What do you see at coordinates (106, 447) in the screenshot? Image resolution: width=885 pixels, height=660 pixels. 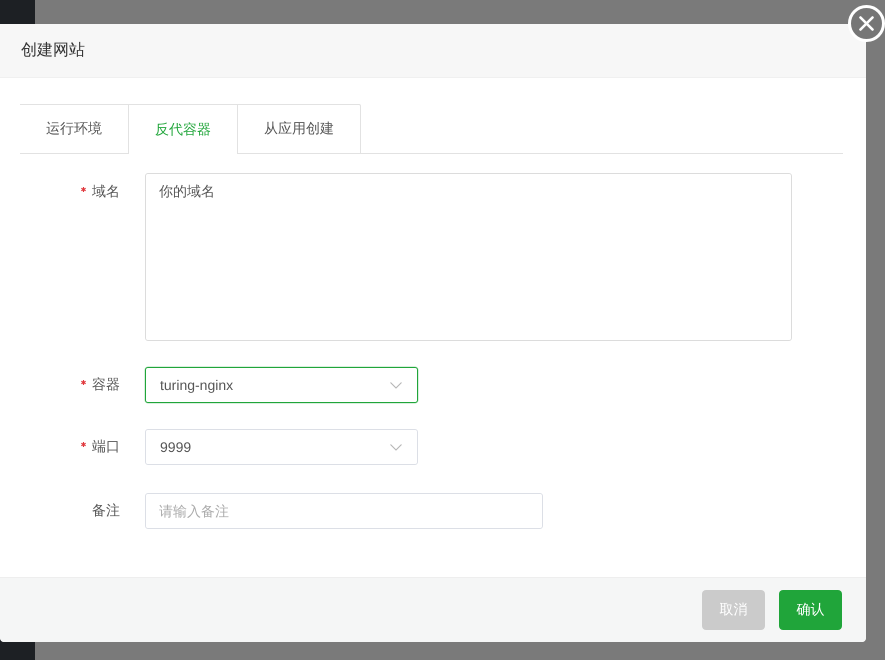 I see `field-label: 端口` at bounding box center [106, 447].